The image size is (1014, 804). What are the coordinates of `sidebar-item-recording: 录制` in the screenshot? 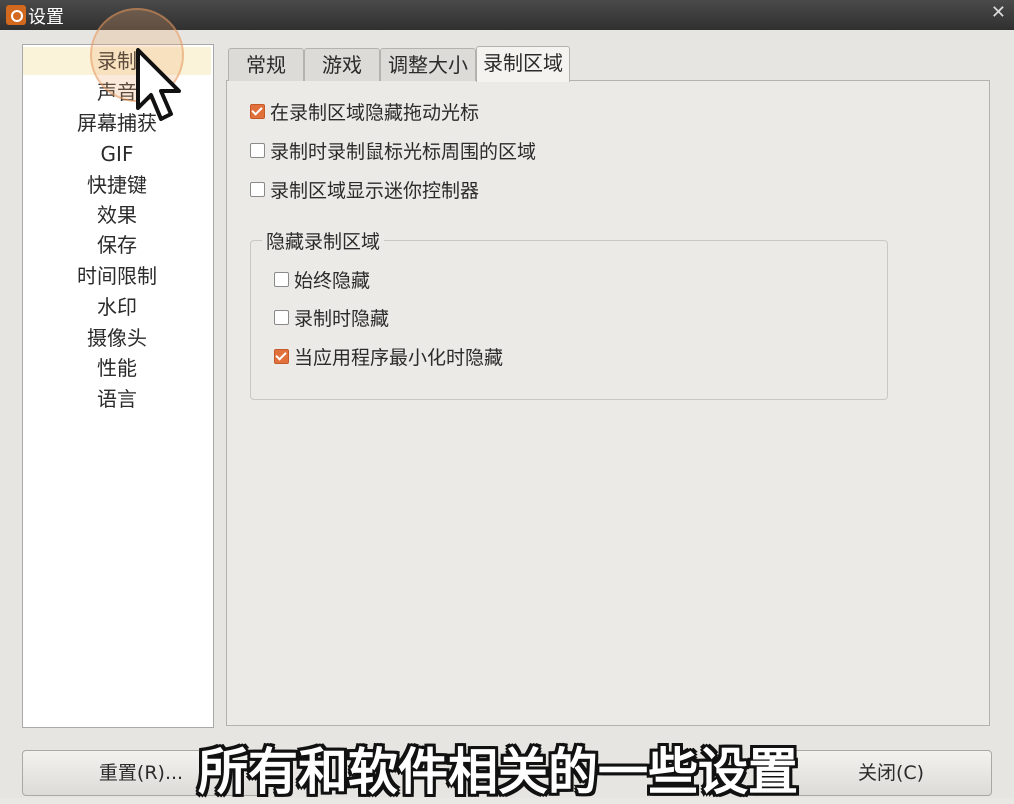 It's located at (117, 61).